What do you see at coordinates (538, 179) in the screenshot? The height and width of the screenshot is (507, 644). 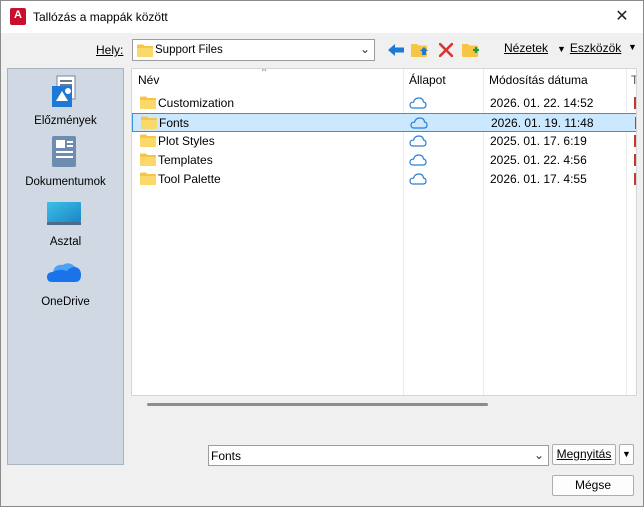 I see `item-modified-date: 2026. 01. 17. 4:55` at bounding box center [538, 179].